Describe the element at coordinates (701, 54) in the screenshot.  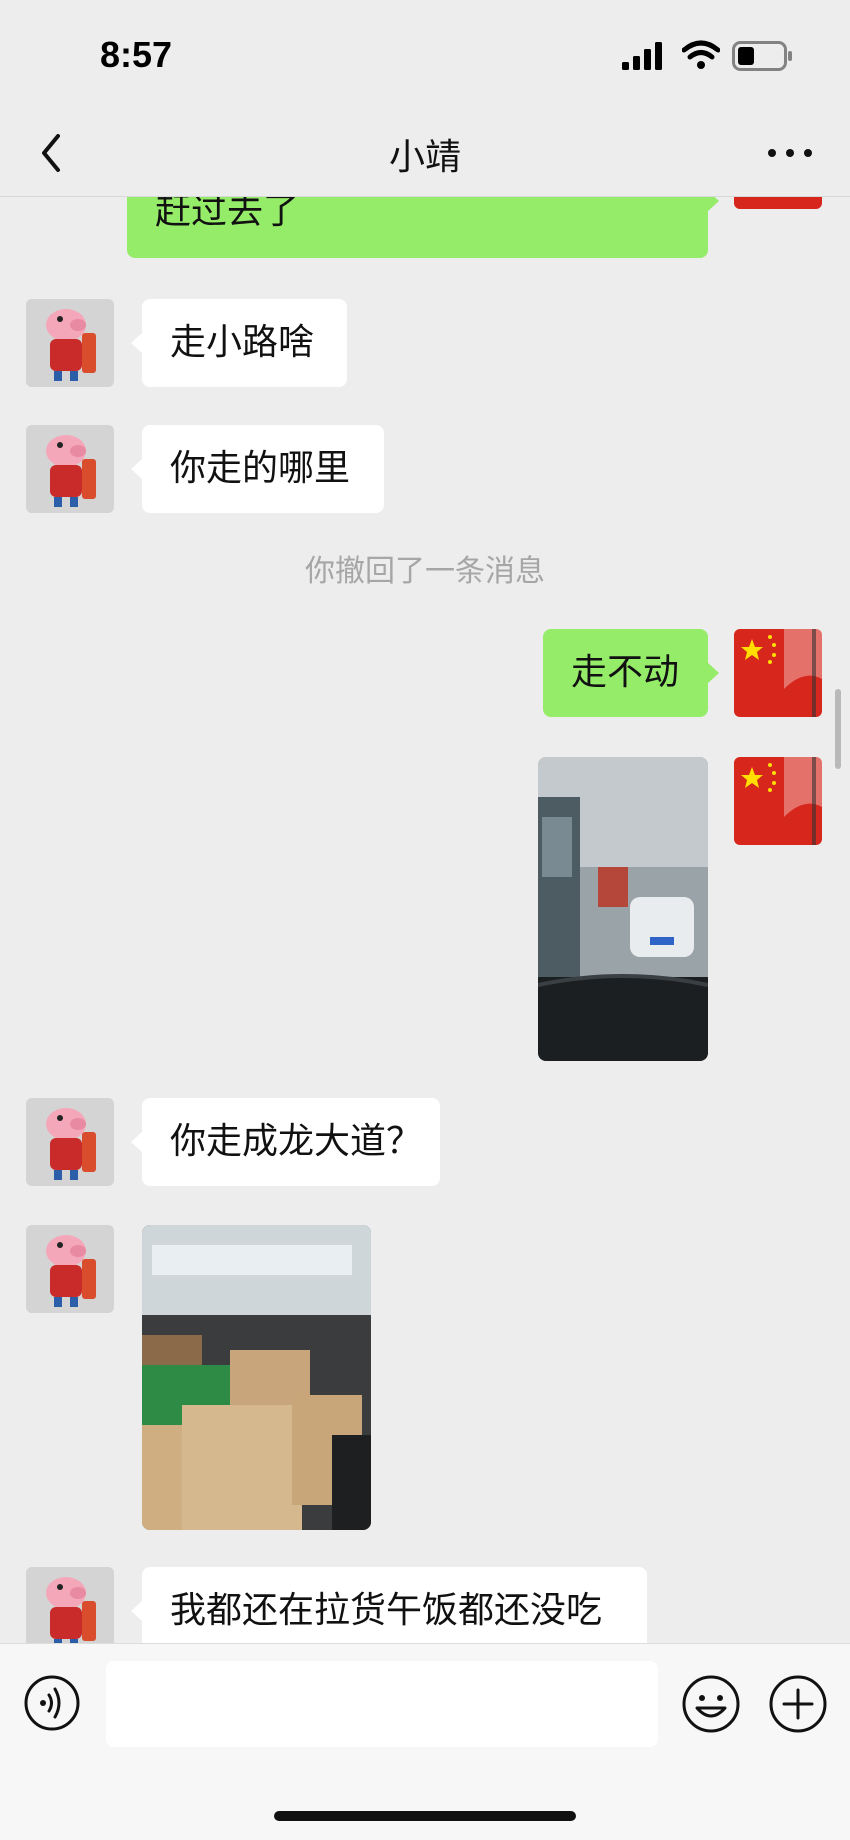
I see `wifi-icon` at that location.